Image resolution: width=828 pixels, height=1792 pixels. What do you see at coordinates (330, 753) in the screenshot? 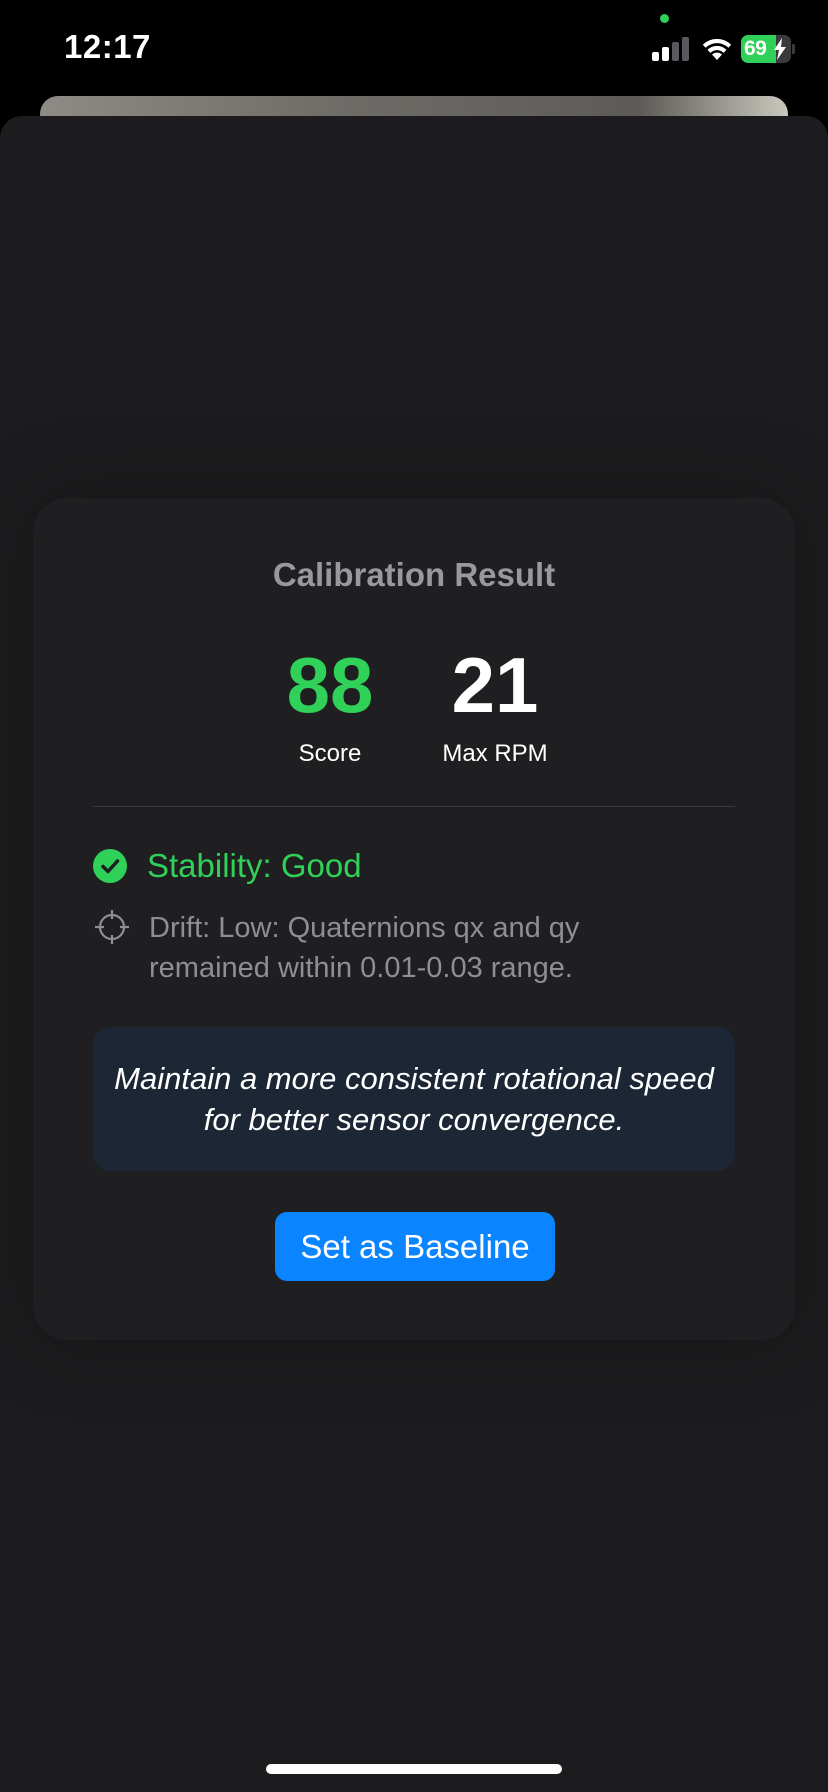
I see `score-label: Score` at bounding box center [330, 753].